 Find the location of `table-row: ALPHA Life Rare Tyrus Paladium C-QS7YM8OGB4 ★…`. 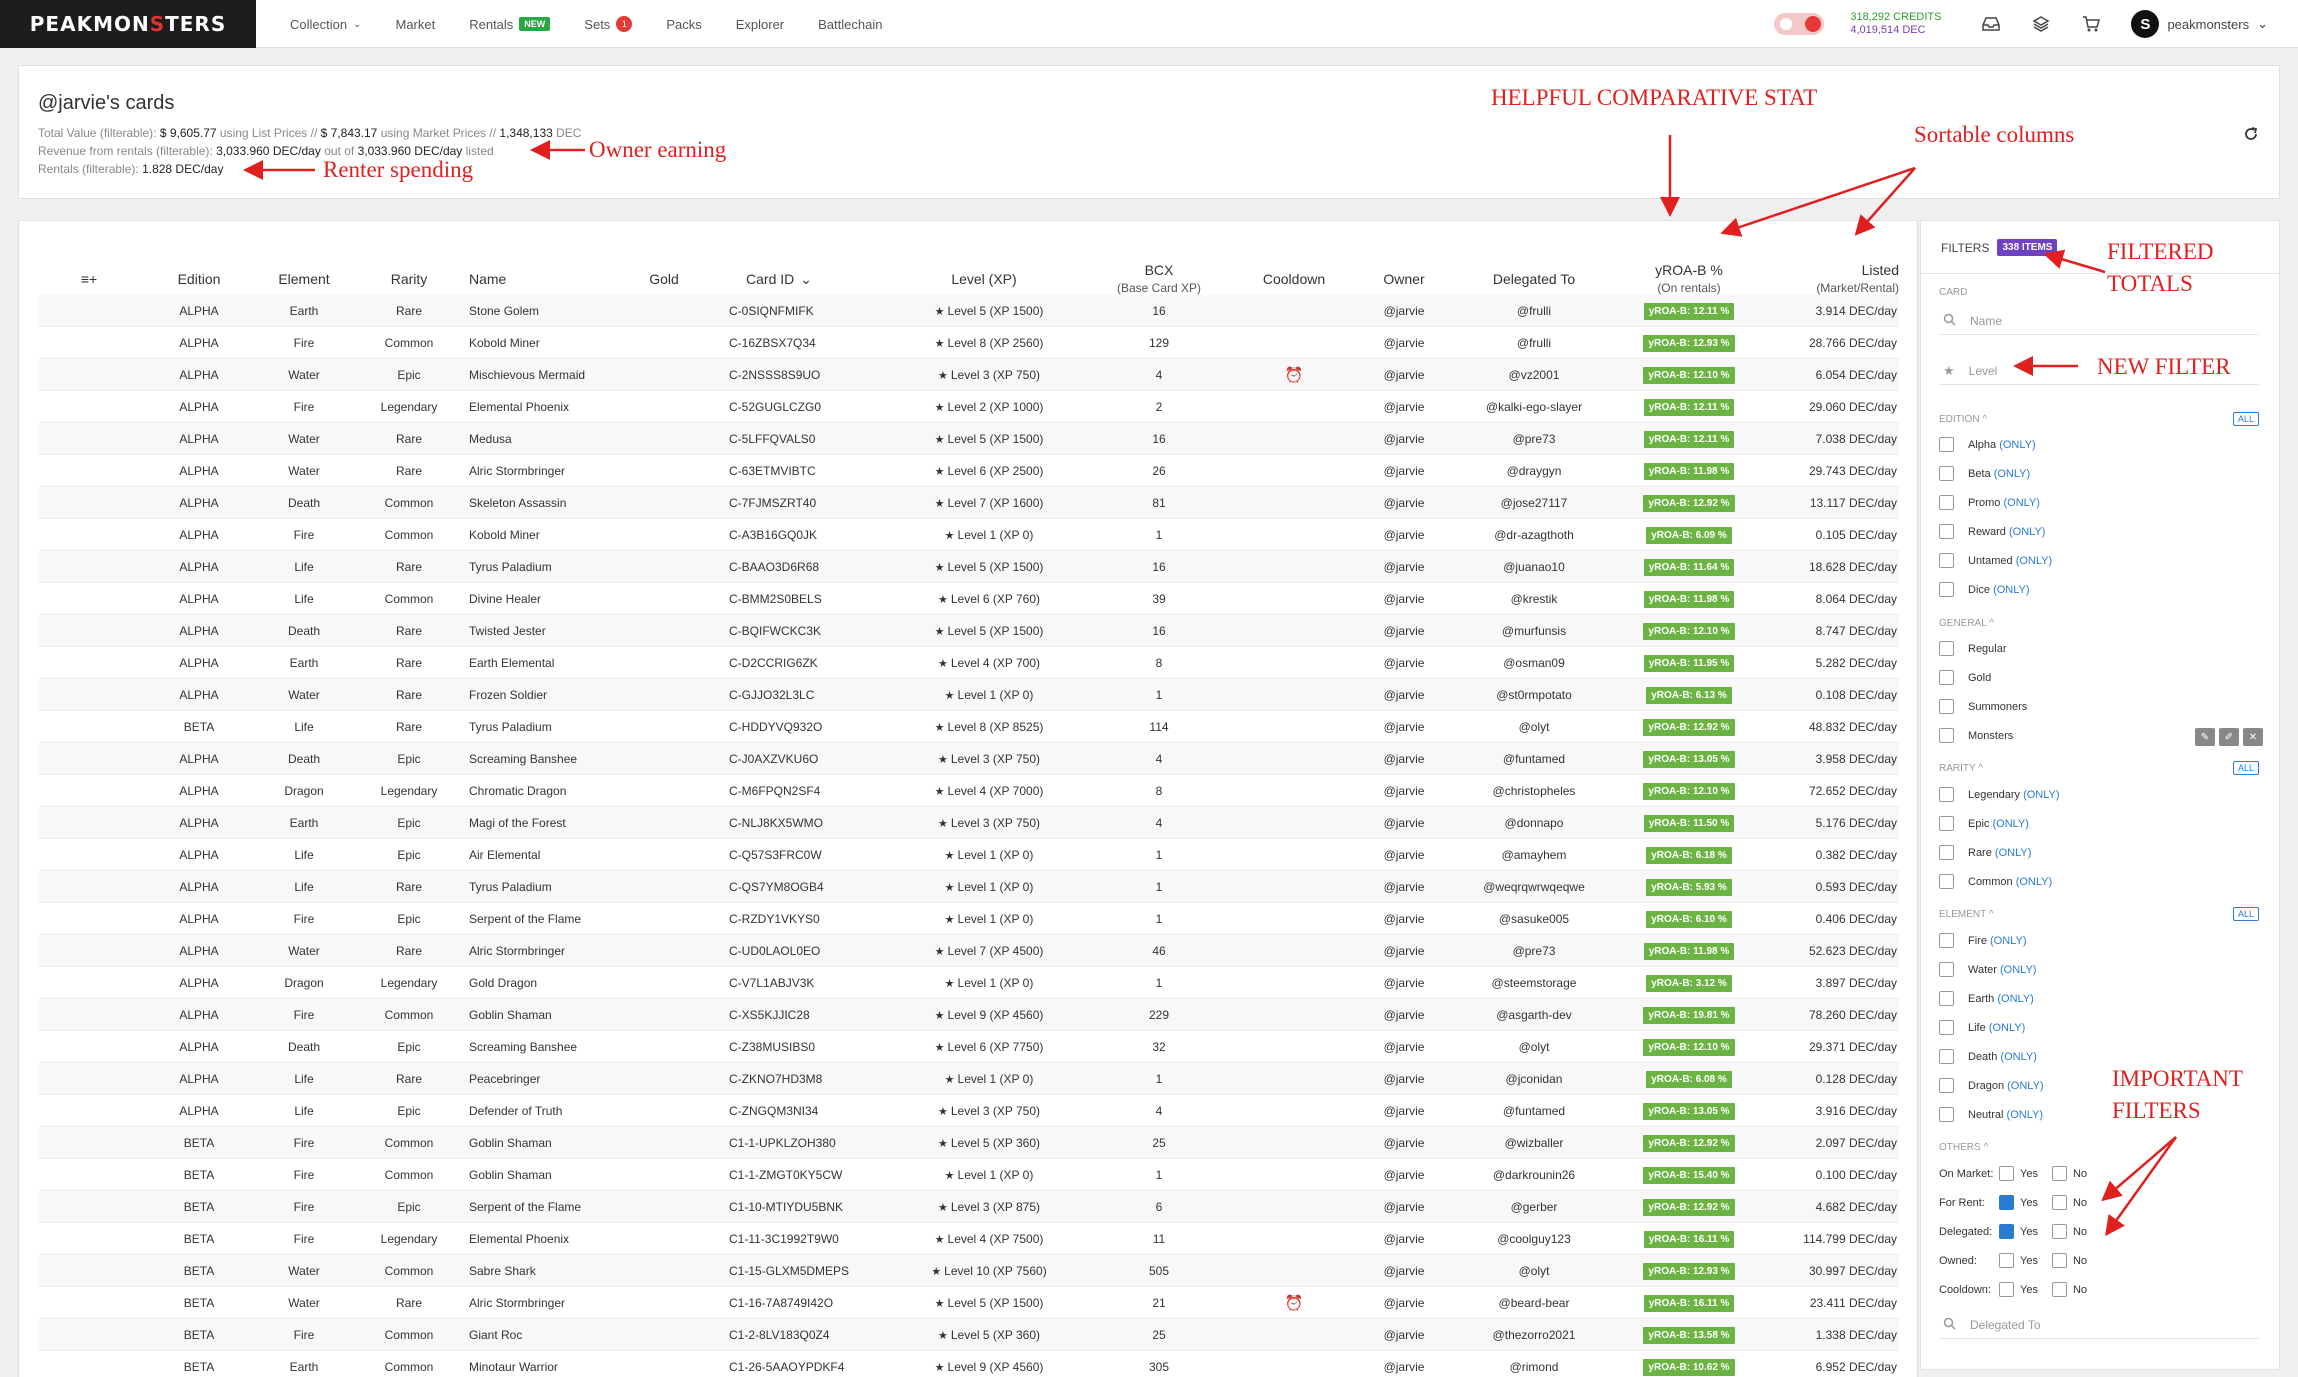

table-row: ALPHA Life Rare Tyrus Paladium C-QS7YM8OGB4 ★… is located at coordinates (969, 887).